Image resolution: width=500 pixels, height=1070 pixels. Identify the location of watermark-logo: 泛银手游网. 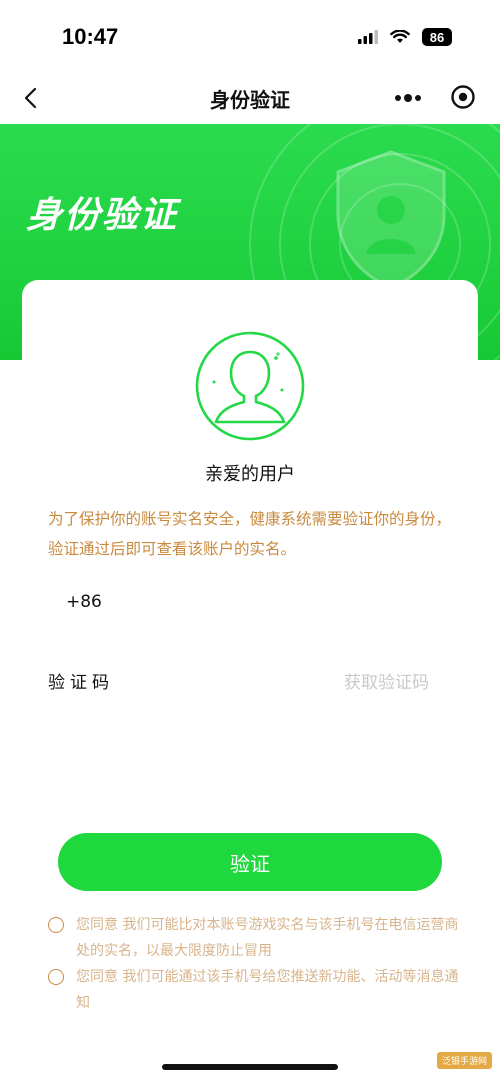
(464, 1060).